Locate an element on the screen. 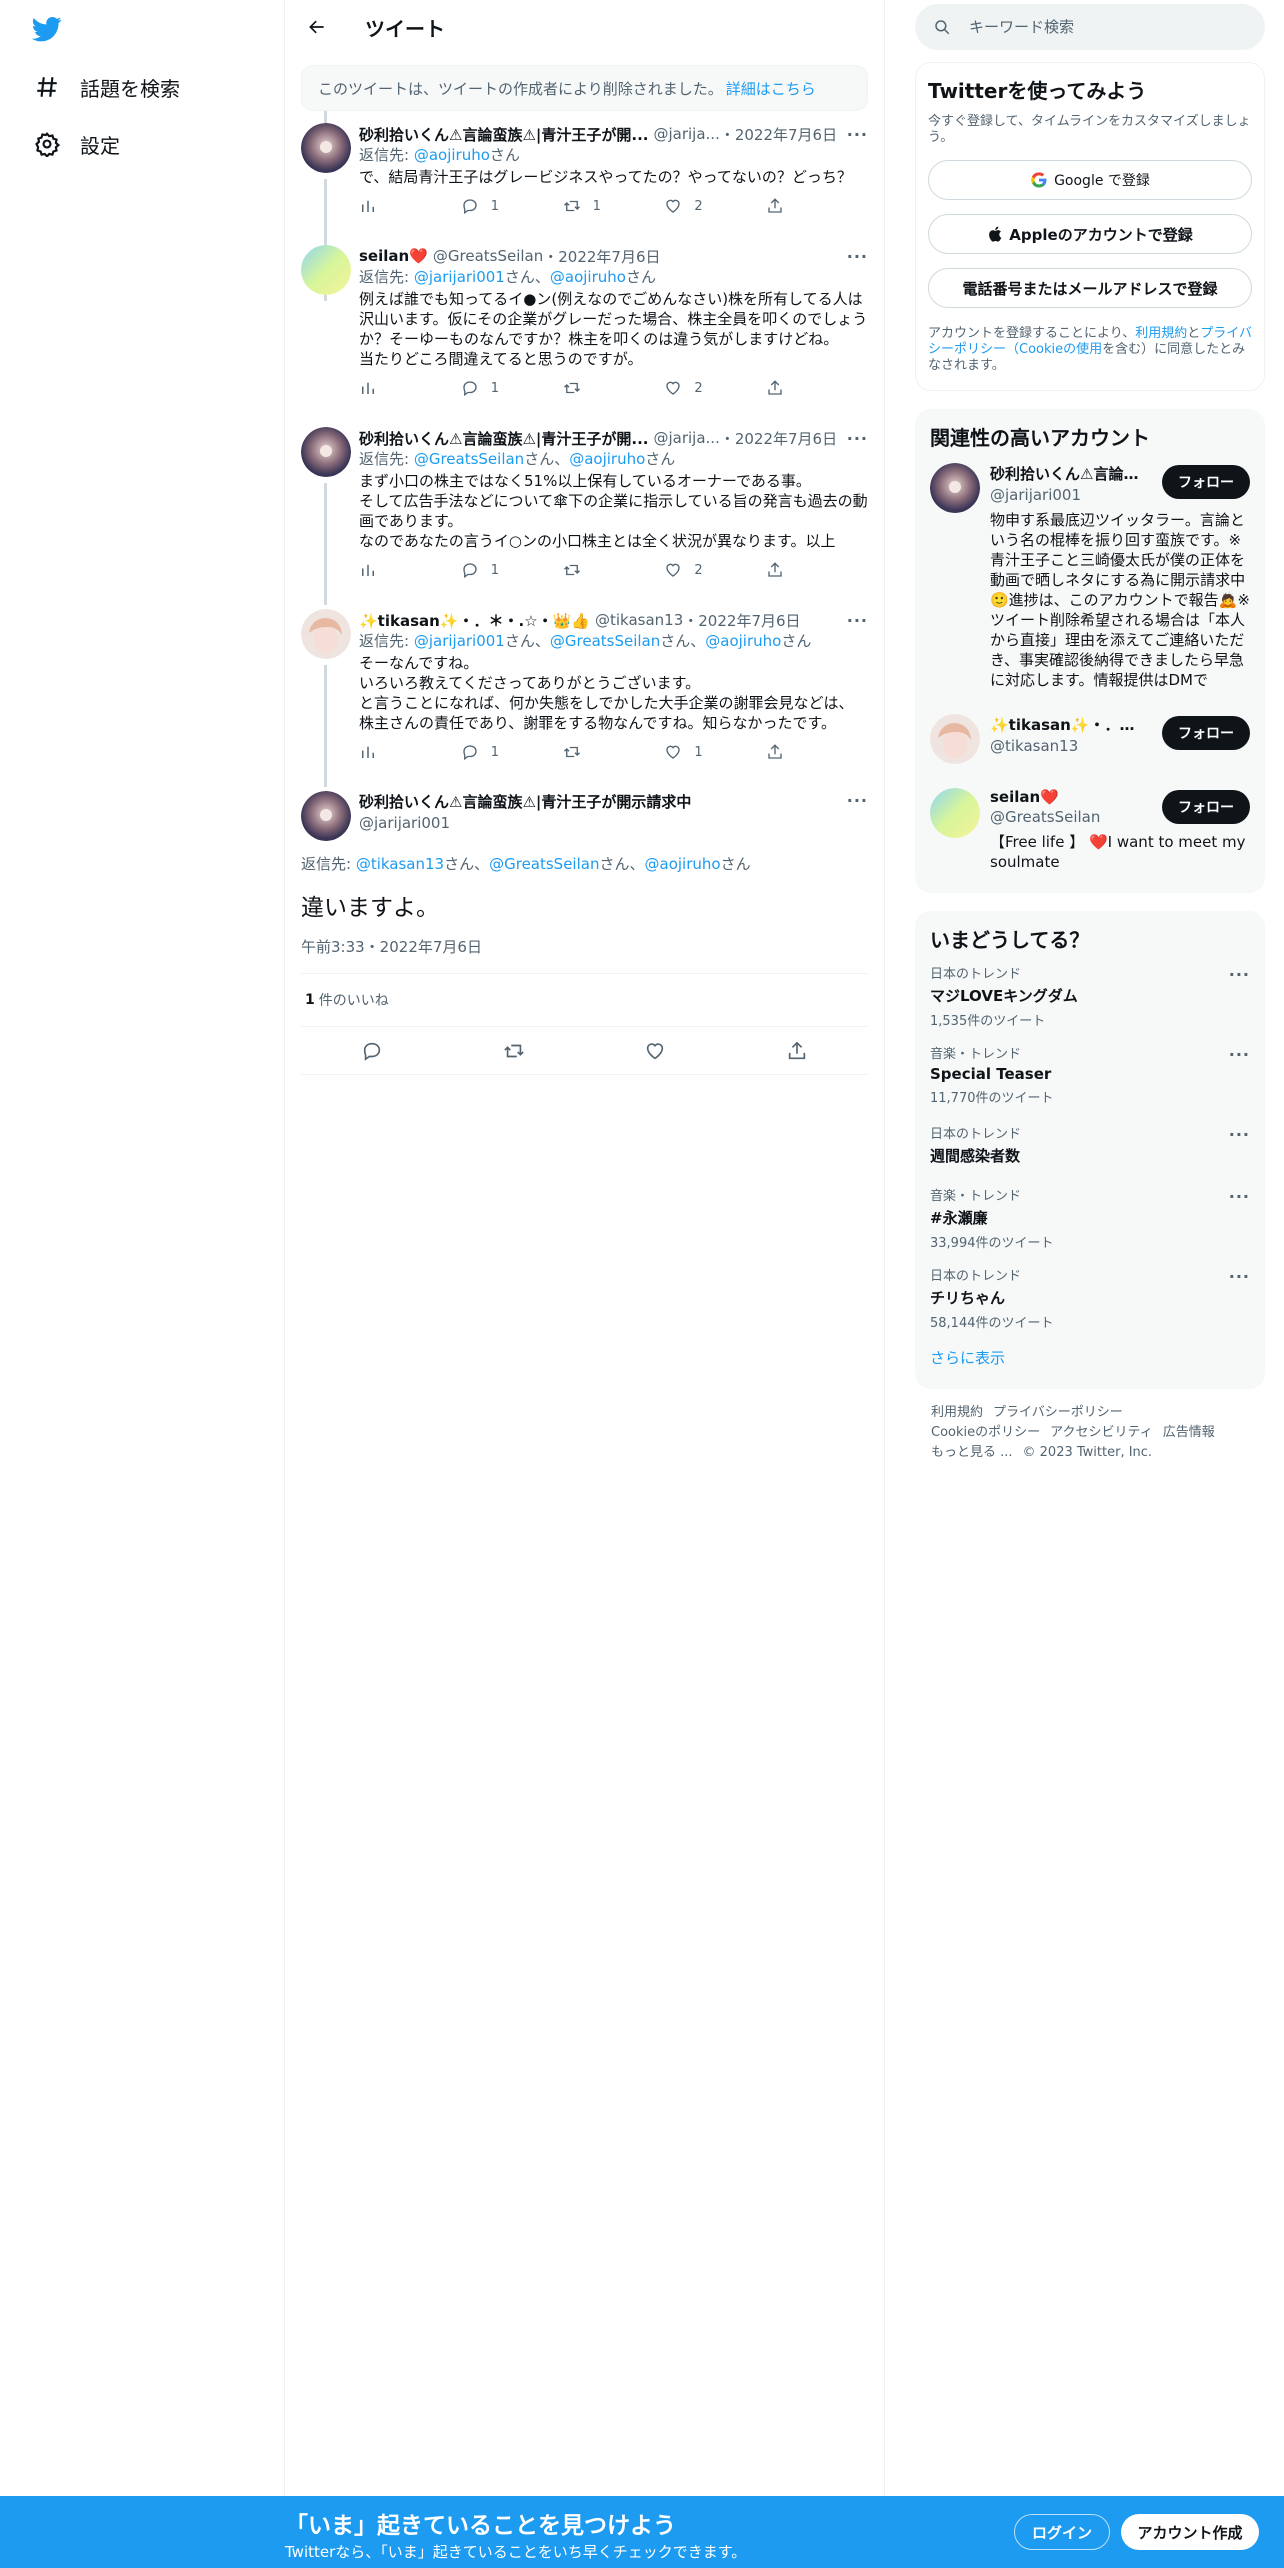  trend-item: 音楽・トレンド #永瀬廉 33,994件のツイート ··· is located at coordinates (1090, 1215).